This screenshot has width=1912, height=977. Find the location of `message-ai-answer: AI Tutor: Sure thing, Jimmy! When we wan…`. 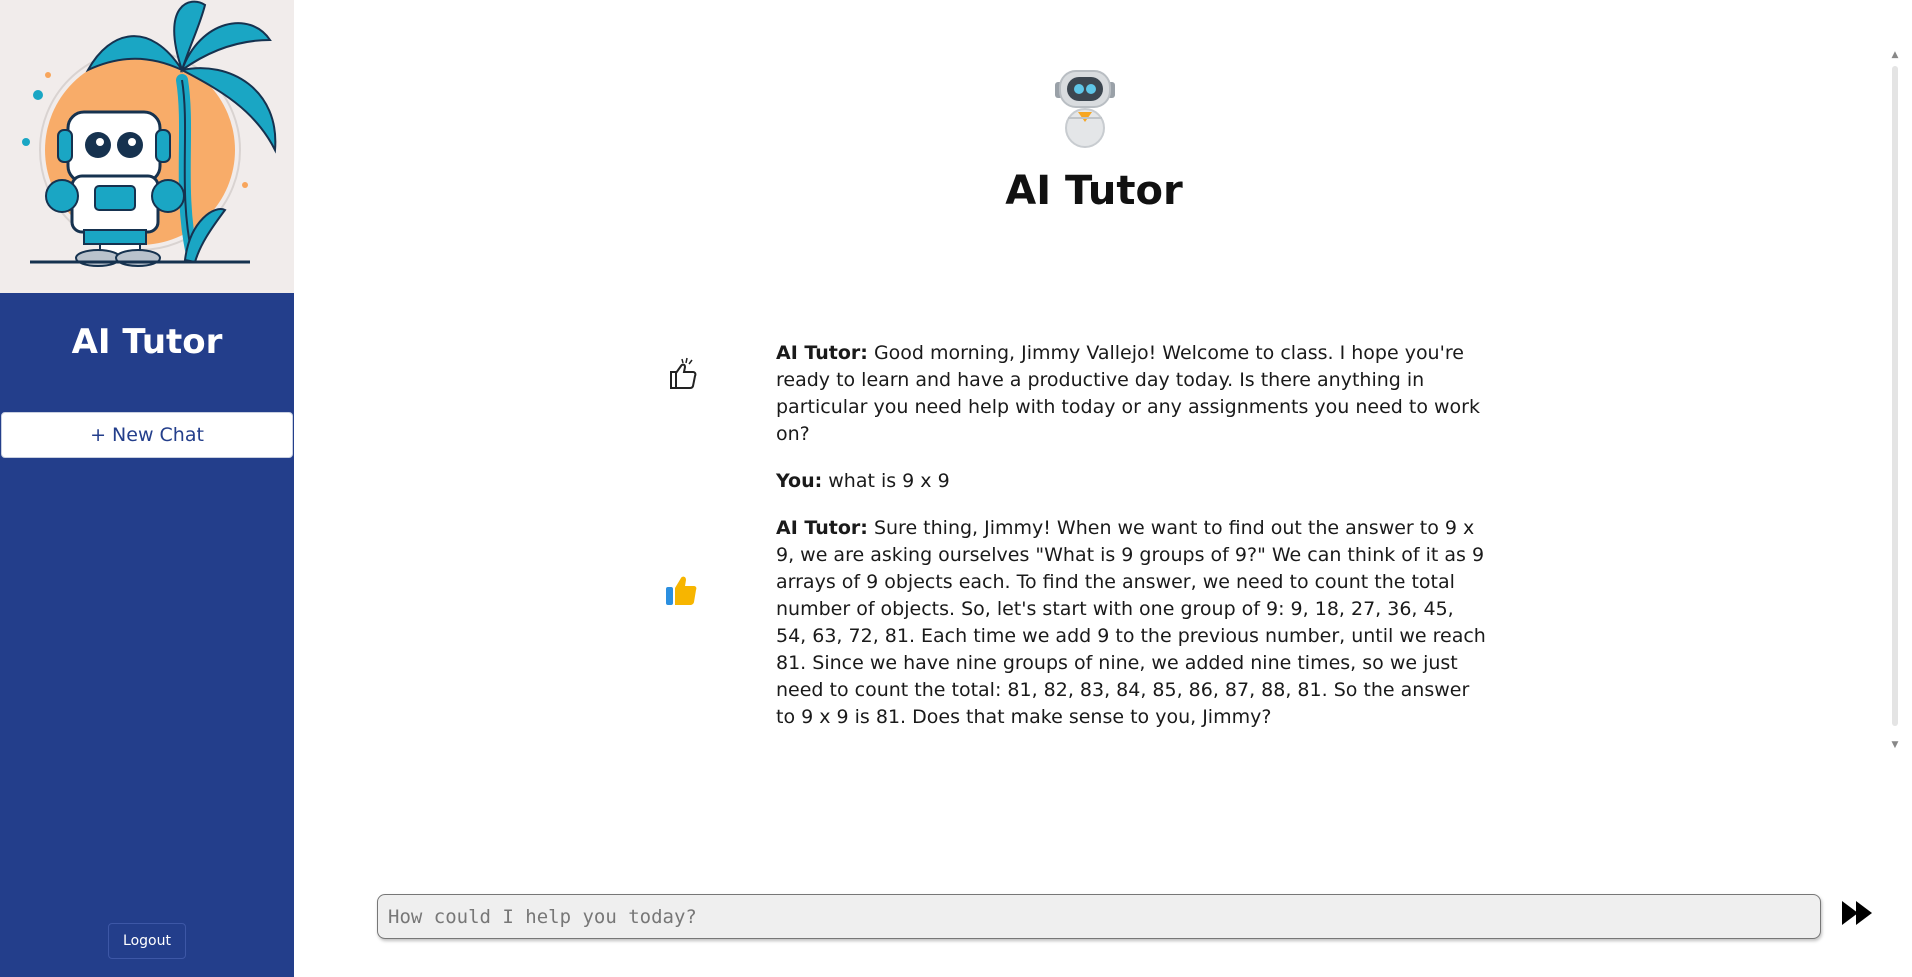

message-ai-answer: AI Tutor: Sure thing, Jimmy! When we wan… is located at coordinates (1131, 623).